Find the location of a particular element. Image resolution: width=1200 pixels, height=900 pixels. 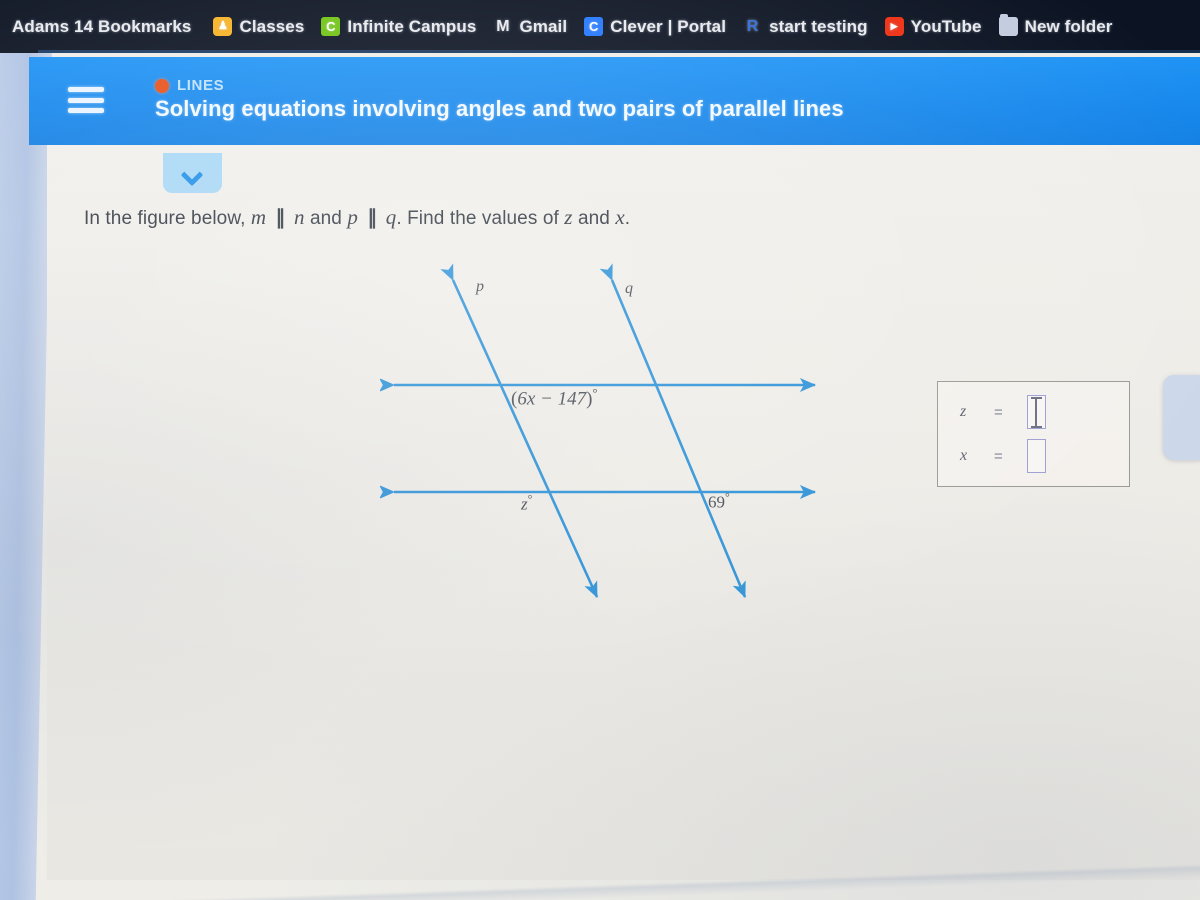

classes-icon: ♟ is located at coordinates (223, 26).